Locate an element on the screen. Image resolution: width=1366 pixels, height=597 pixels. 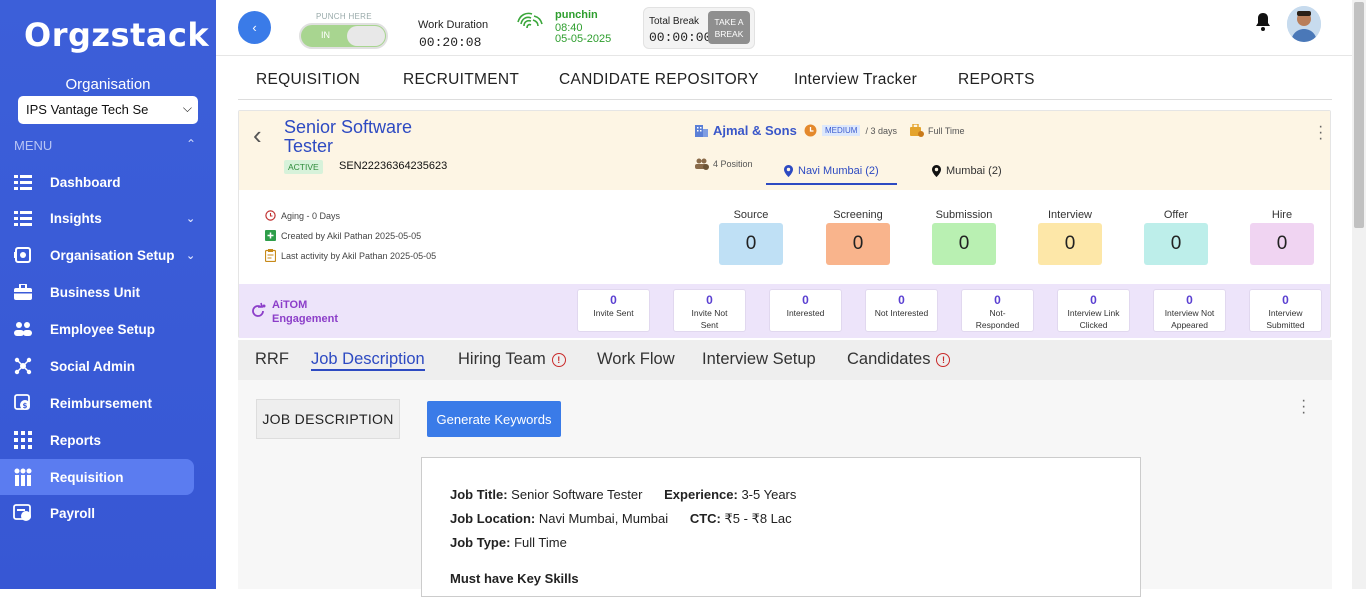
job-title: Senior Software Tester is located at coordinates (348, 136).